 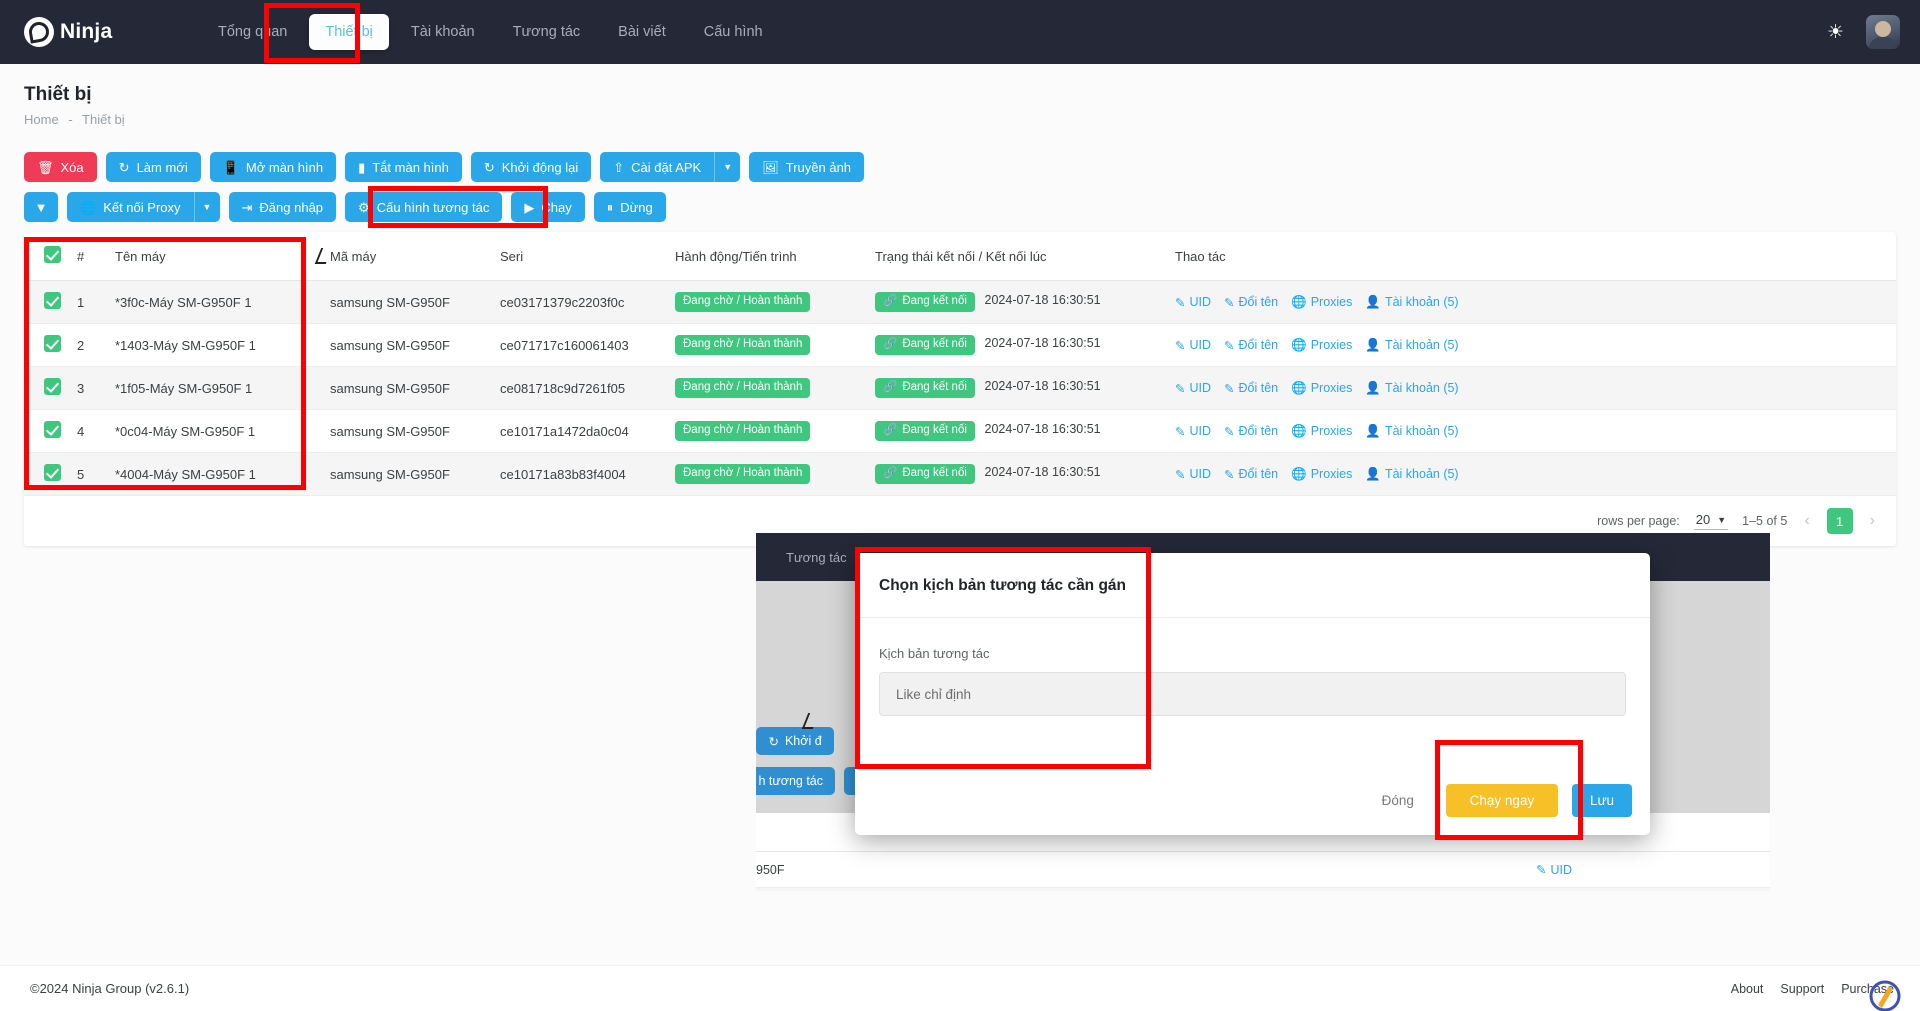 I want to click on connection-label: Đang kết nối, so click(x=934, y=387).